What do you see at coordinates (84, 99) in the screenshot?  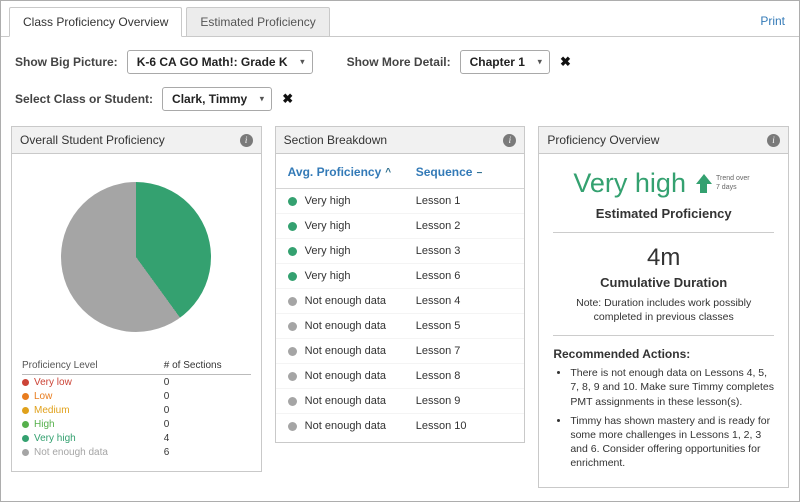 I see `class-student-label: Select Class or Student:` at bounding box center [84, 99].